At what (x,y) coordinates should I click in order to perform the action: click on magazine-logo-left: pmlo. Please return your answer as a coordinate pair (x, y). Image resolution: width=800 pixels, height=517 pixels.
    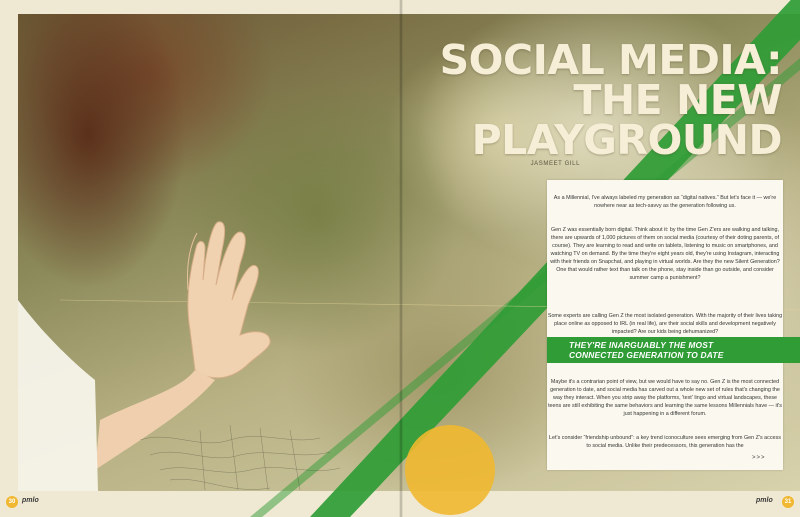
    Looking at the image, I should click on (30, 500).